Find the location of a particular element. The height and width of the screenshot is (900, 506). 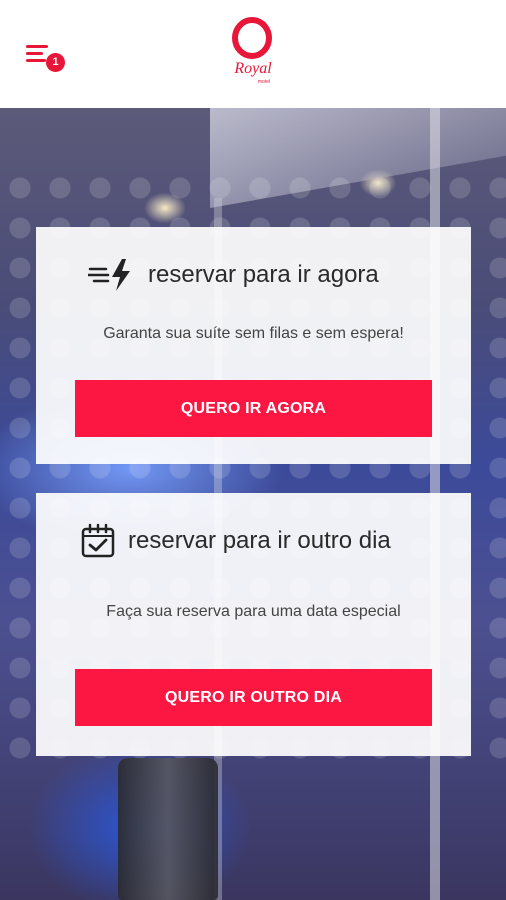

royal-logo: Royal motel is located at coordinates (252, 51).